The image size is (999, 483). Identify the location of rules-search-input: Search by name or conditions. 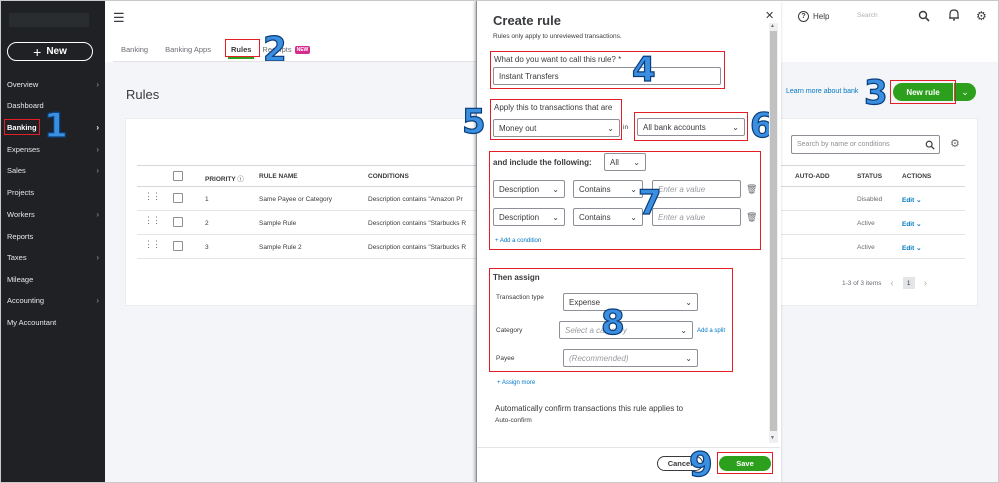
(865, 144).